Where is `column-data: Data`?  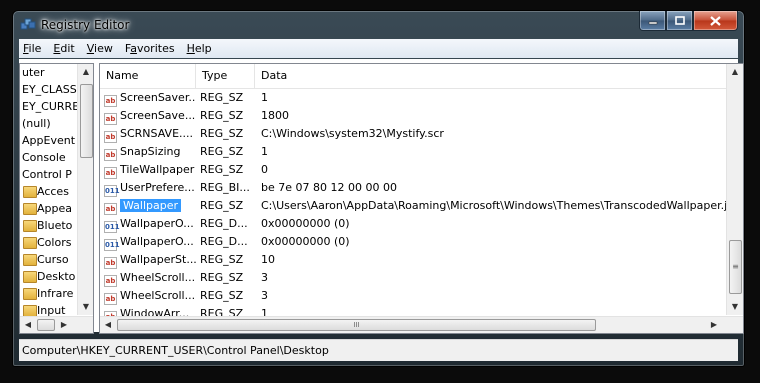
column-data: Data is located at coordinates (490, 76).